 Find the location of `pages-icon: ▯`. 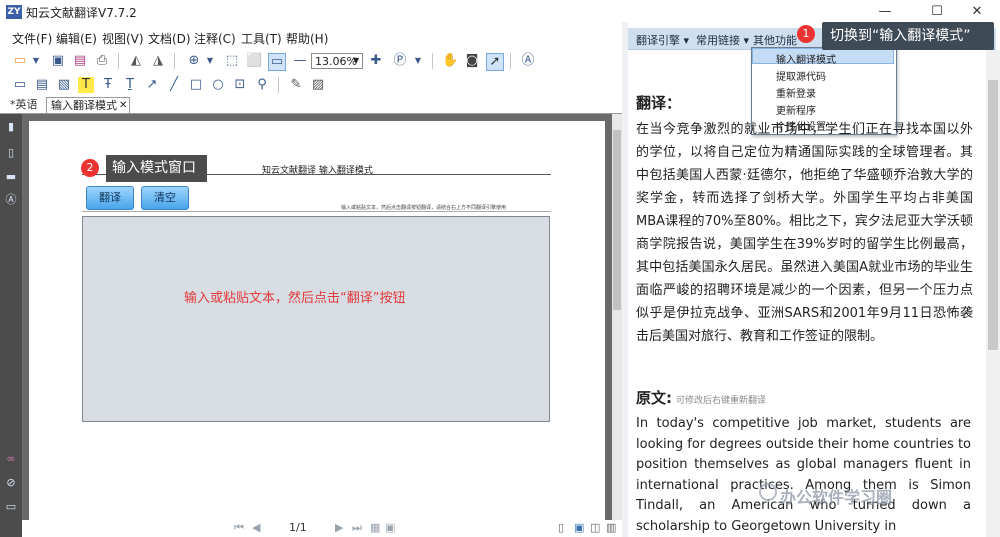

pages-icon: ▯ is located at coordinates (11, 153).